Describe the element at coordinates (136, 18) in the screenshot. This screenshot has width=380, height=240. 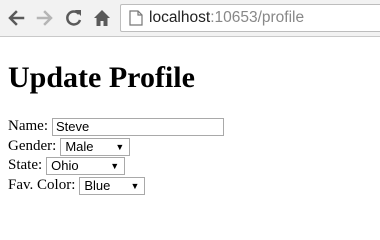
I see `page-icon` at that location.